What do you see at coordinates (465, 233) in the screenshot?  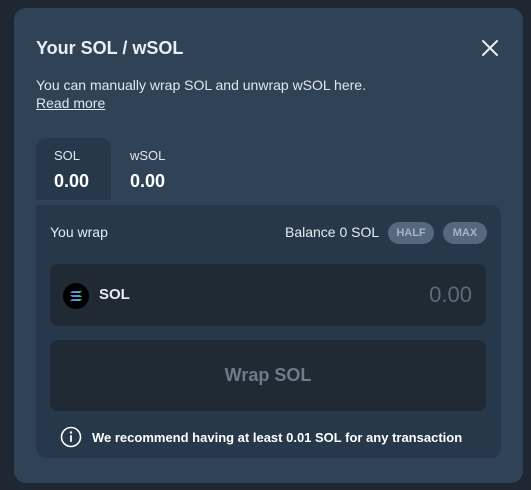 I see `max-button: MAX` at bounding box center [465, 233].